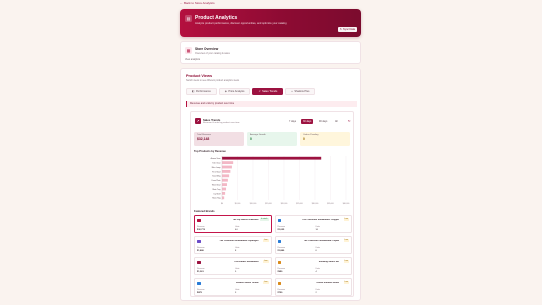 The width and height of the screenshot is (542, 305). Describe the element at coordinates (281, 230) in the screenshot. I see `metric-value: $1,025` at that location.